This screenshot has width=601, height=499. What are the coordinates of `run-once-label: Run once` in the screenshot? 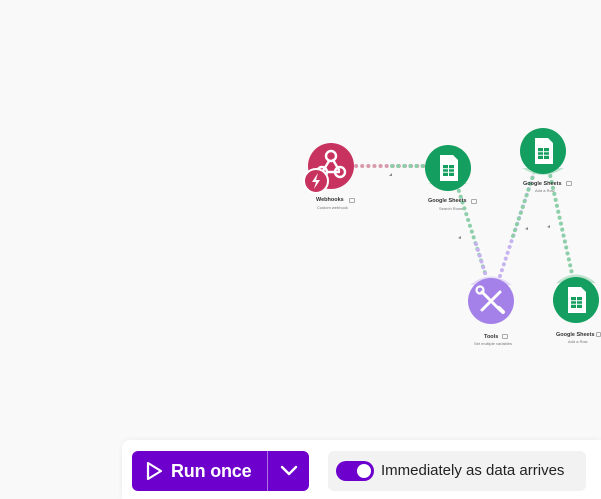 It's located at (211, 470).